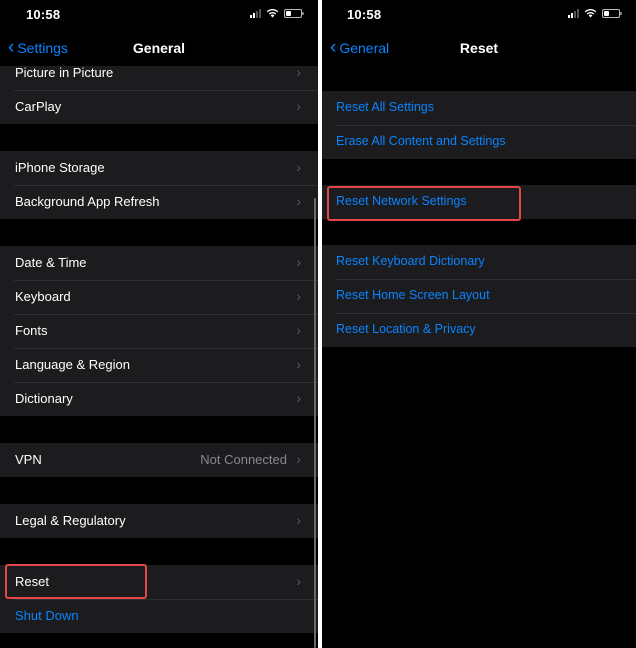  Describe the element at coordinates (38, 106) in the screenshot. I see `row-label: CarPlay` at that location.